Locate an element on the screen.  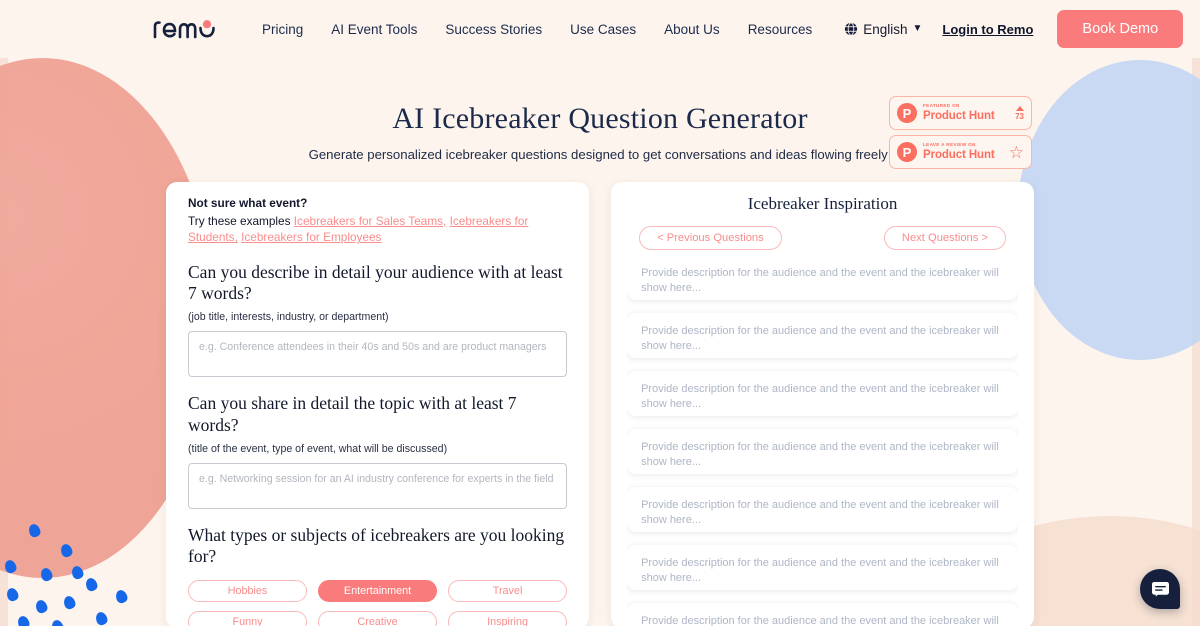
product-hunt-review-name: Product Hunt is located at coordinates (959, 154).